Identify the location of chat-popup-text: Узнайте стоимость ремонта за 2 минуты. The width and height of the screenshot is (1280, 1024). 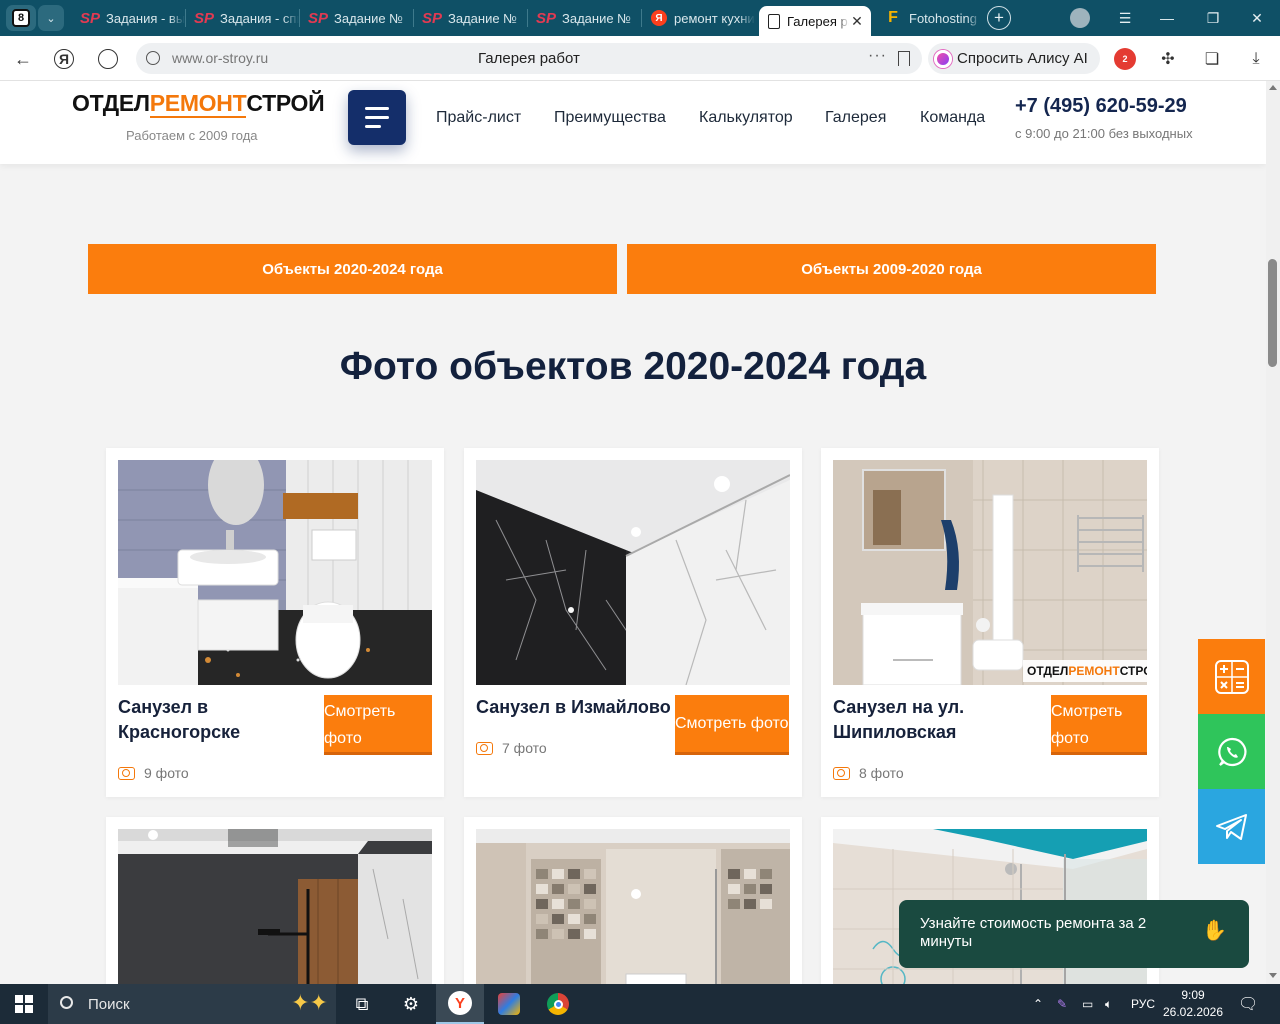
(1033, 932).